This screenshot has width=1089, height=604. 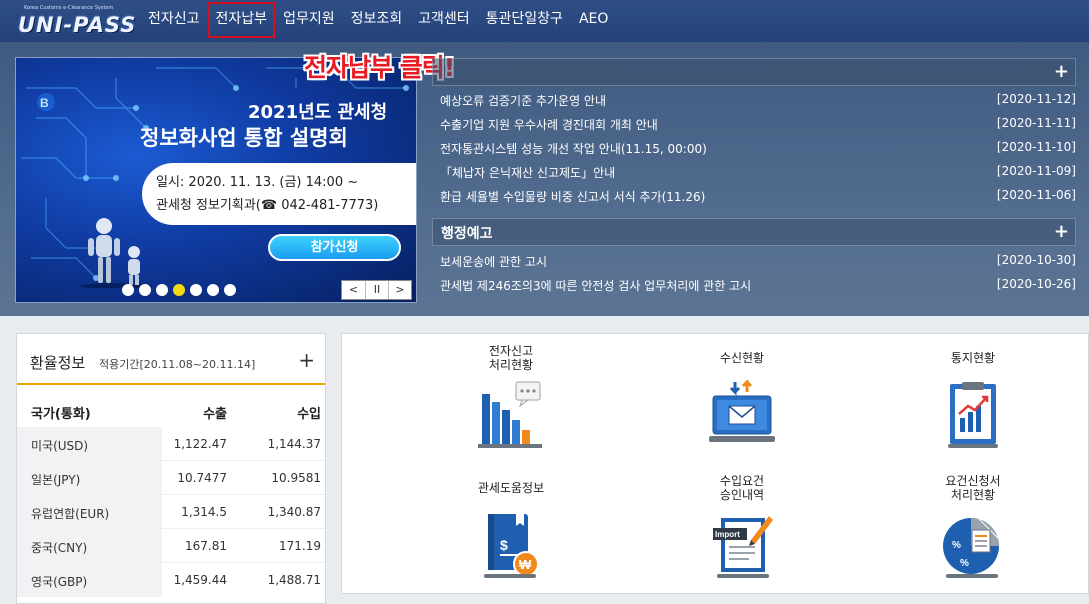 I want to click on service-label-line2: 처리현황, so click(x=973, y=495).